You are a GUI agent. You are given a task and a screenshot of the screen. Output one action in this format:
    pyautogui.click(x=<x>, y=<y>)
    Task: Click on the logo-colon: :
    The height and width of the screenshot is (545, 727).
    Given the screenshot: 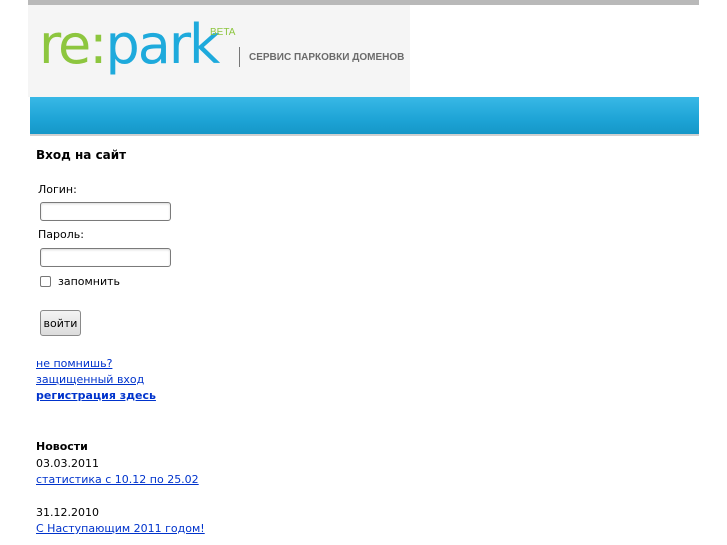 What is the action you would take?
    pyautogui.click(x=98, y=44)
    